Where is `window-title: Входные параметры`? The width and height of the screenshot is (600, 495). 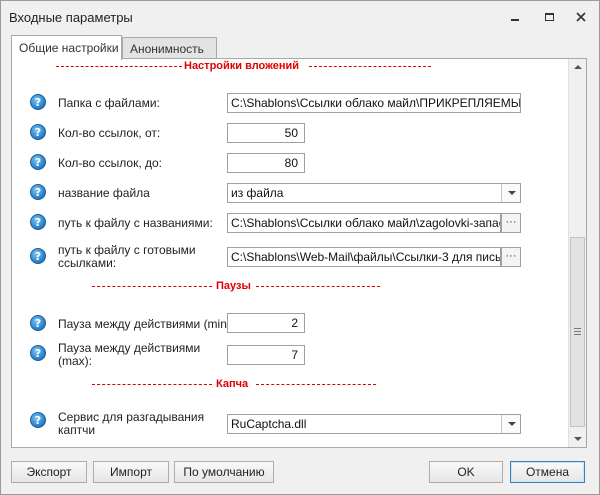 window-title: Входные параметры is located at coordinates (71, 17).